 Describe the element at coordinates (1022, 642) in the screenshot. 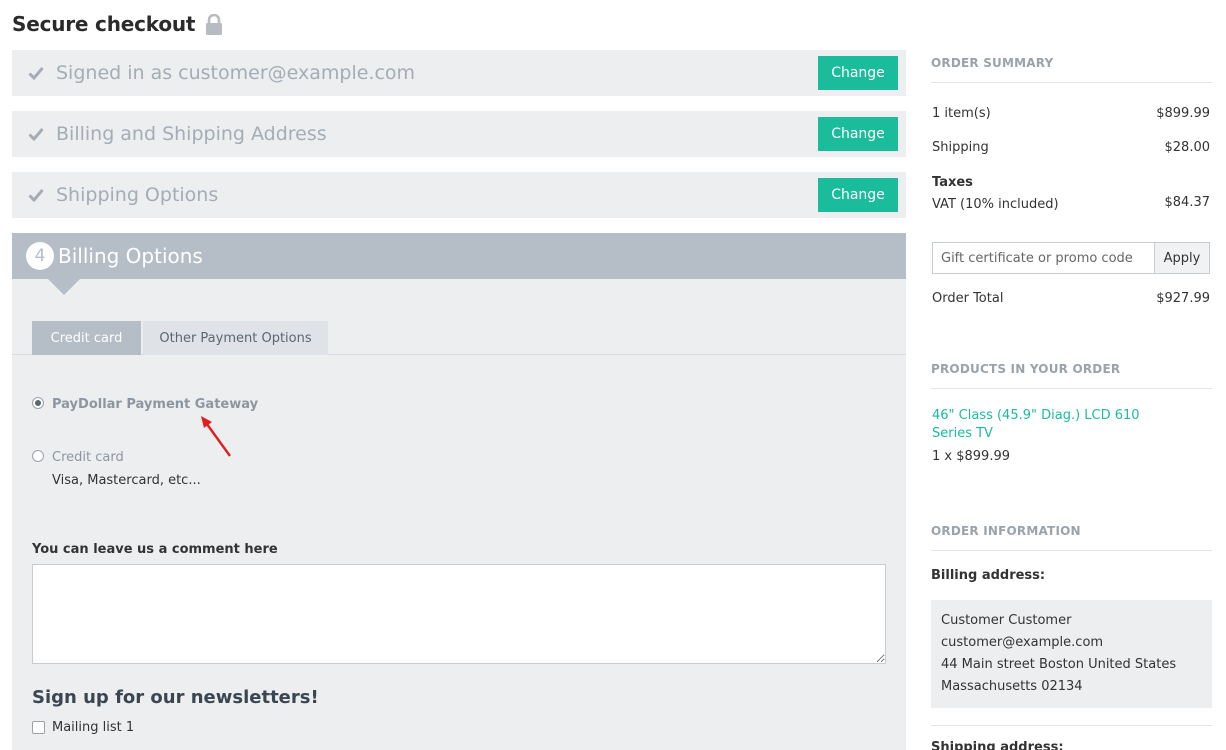

I see `billing-address-line: customer@example.com` at that location.